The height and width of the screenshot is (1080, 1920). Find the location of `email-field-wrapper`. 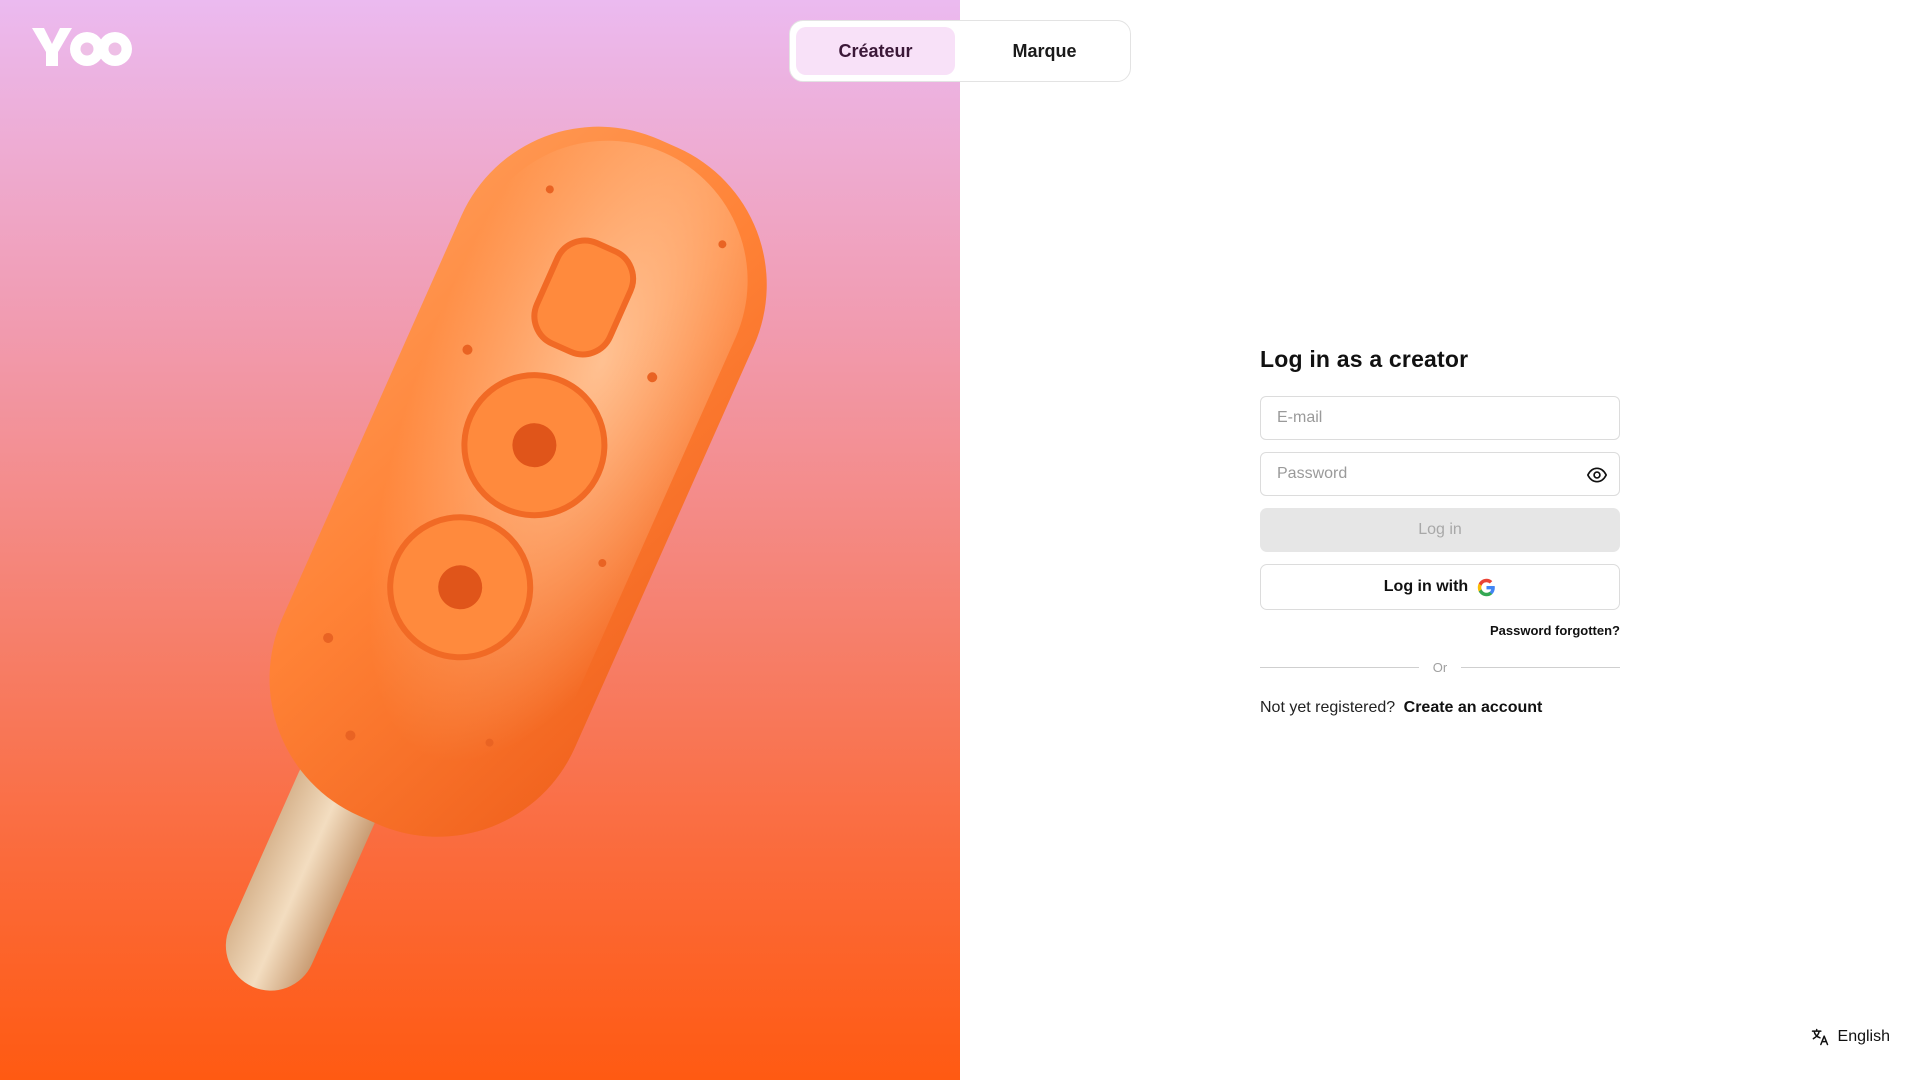

email-field-wrapper is located at coordinates (1440, 418).